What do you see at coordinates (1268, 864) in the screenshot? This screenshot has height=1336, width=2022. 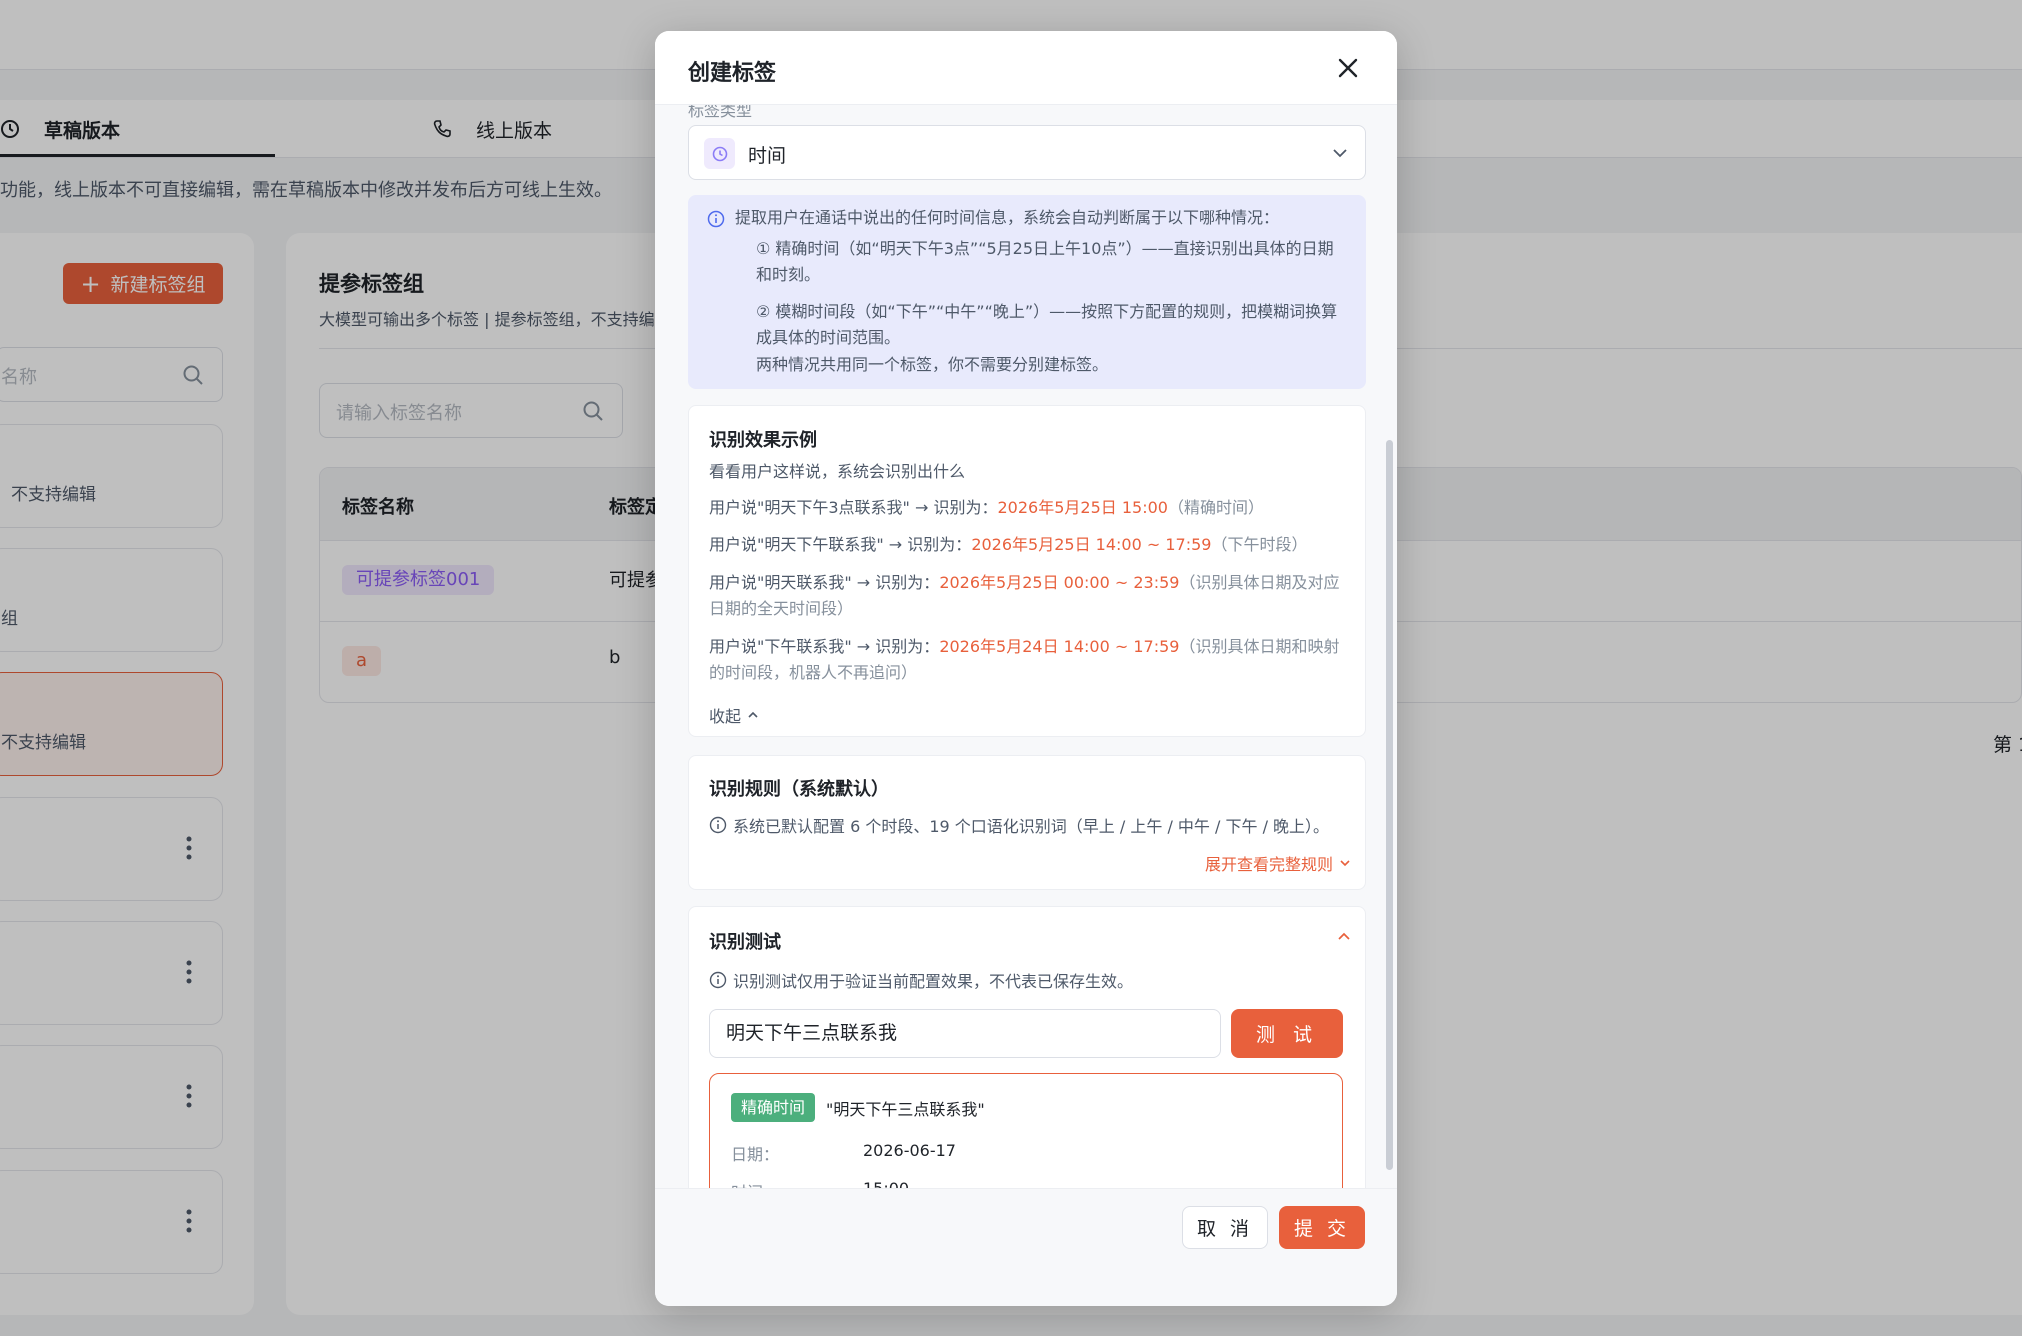 I see `expand-rules-label: 展开查看完整规则` at bounding box center [1268, 864].